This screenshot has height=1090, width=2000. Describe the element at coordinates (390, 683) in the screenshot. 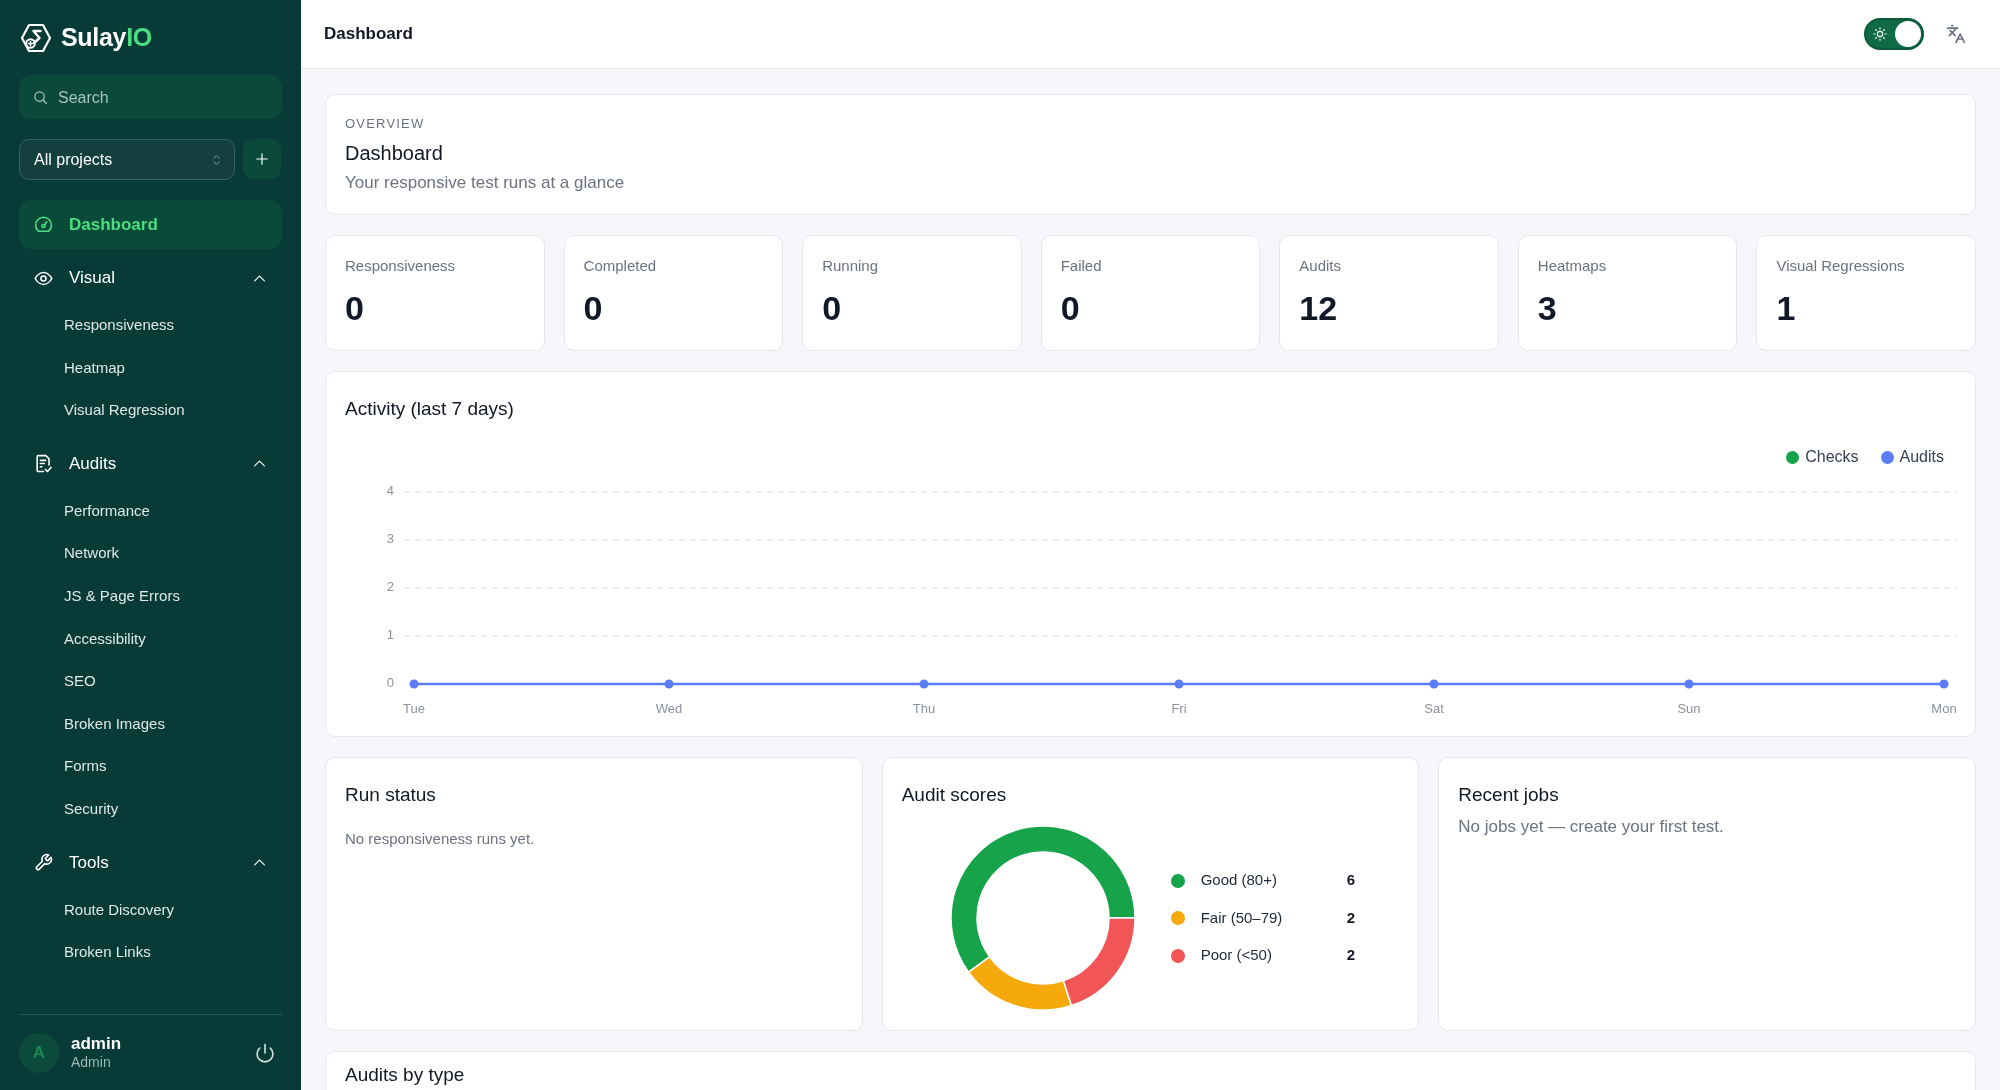

I see `y-axis-label: 0` at that location.